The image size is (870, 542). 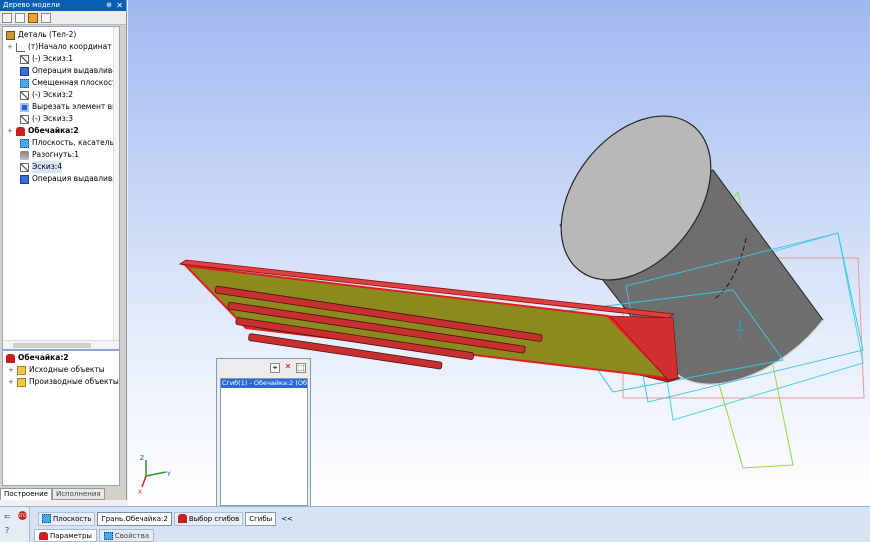 I want to click on tree-item-label: (-) Эскиз:3, so click(x=52, y=118).